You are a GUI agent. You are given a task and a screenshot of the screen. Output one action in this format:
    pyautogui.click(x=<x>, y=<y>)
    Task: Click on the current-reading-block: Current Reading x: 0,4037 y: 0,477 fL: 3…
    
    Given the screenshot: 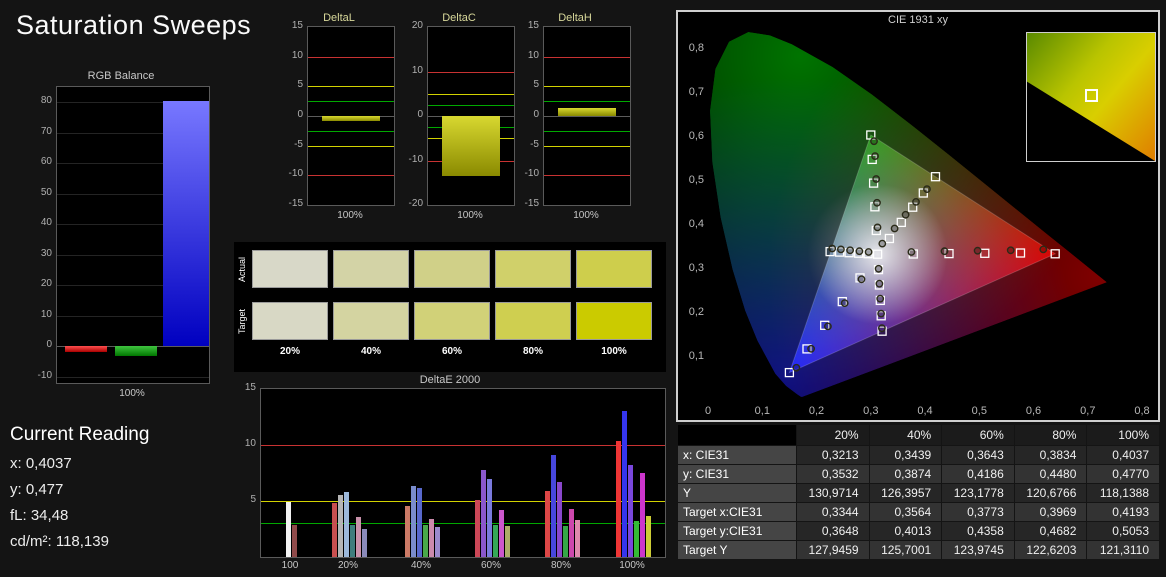 What is the action you would take?
    pyautogui.click(x=117, y=487)
    